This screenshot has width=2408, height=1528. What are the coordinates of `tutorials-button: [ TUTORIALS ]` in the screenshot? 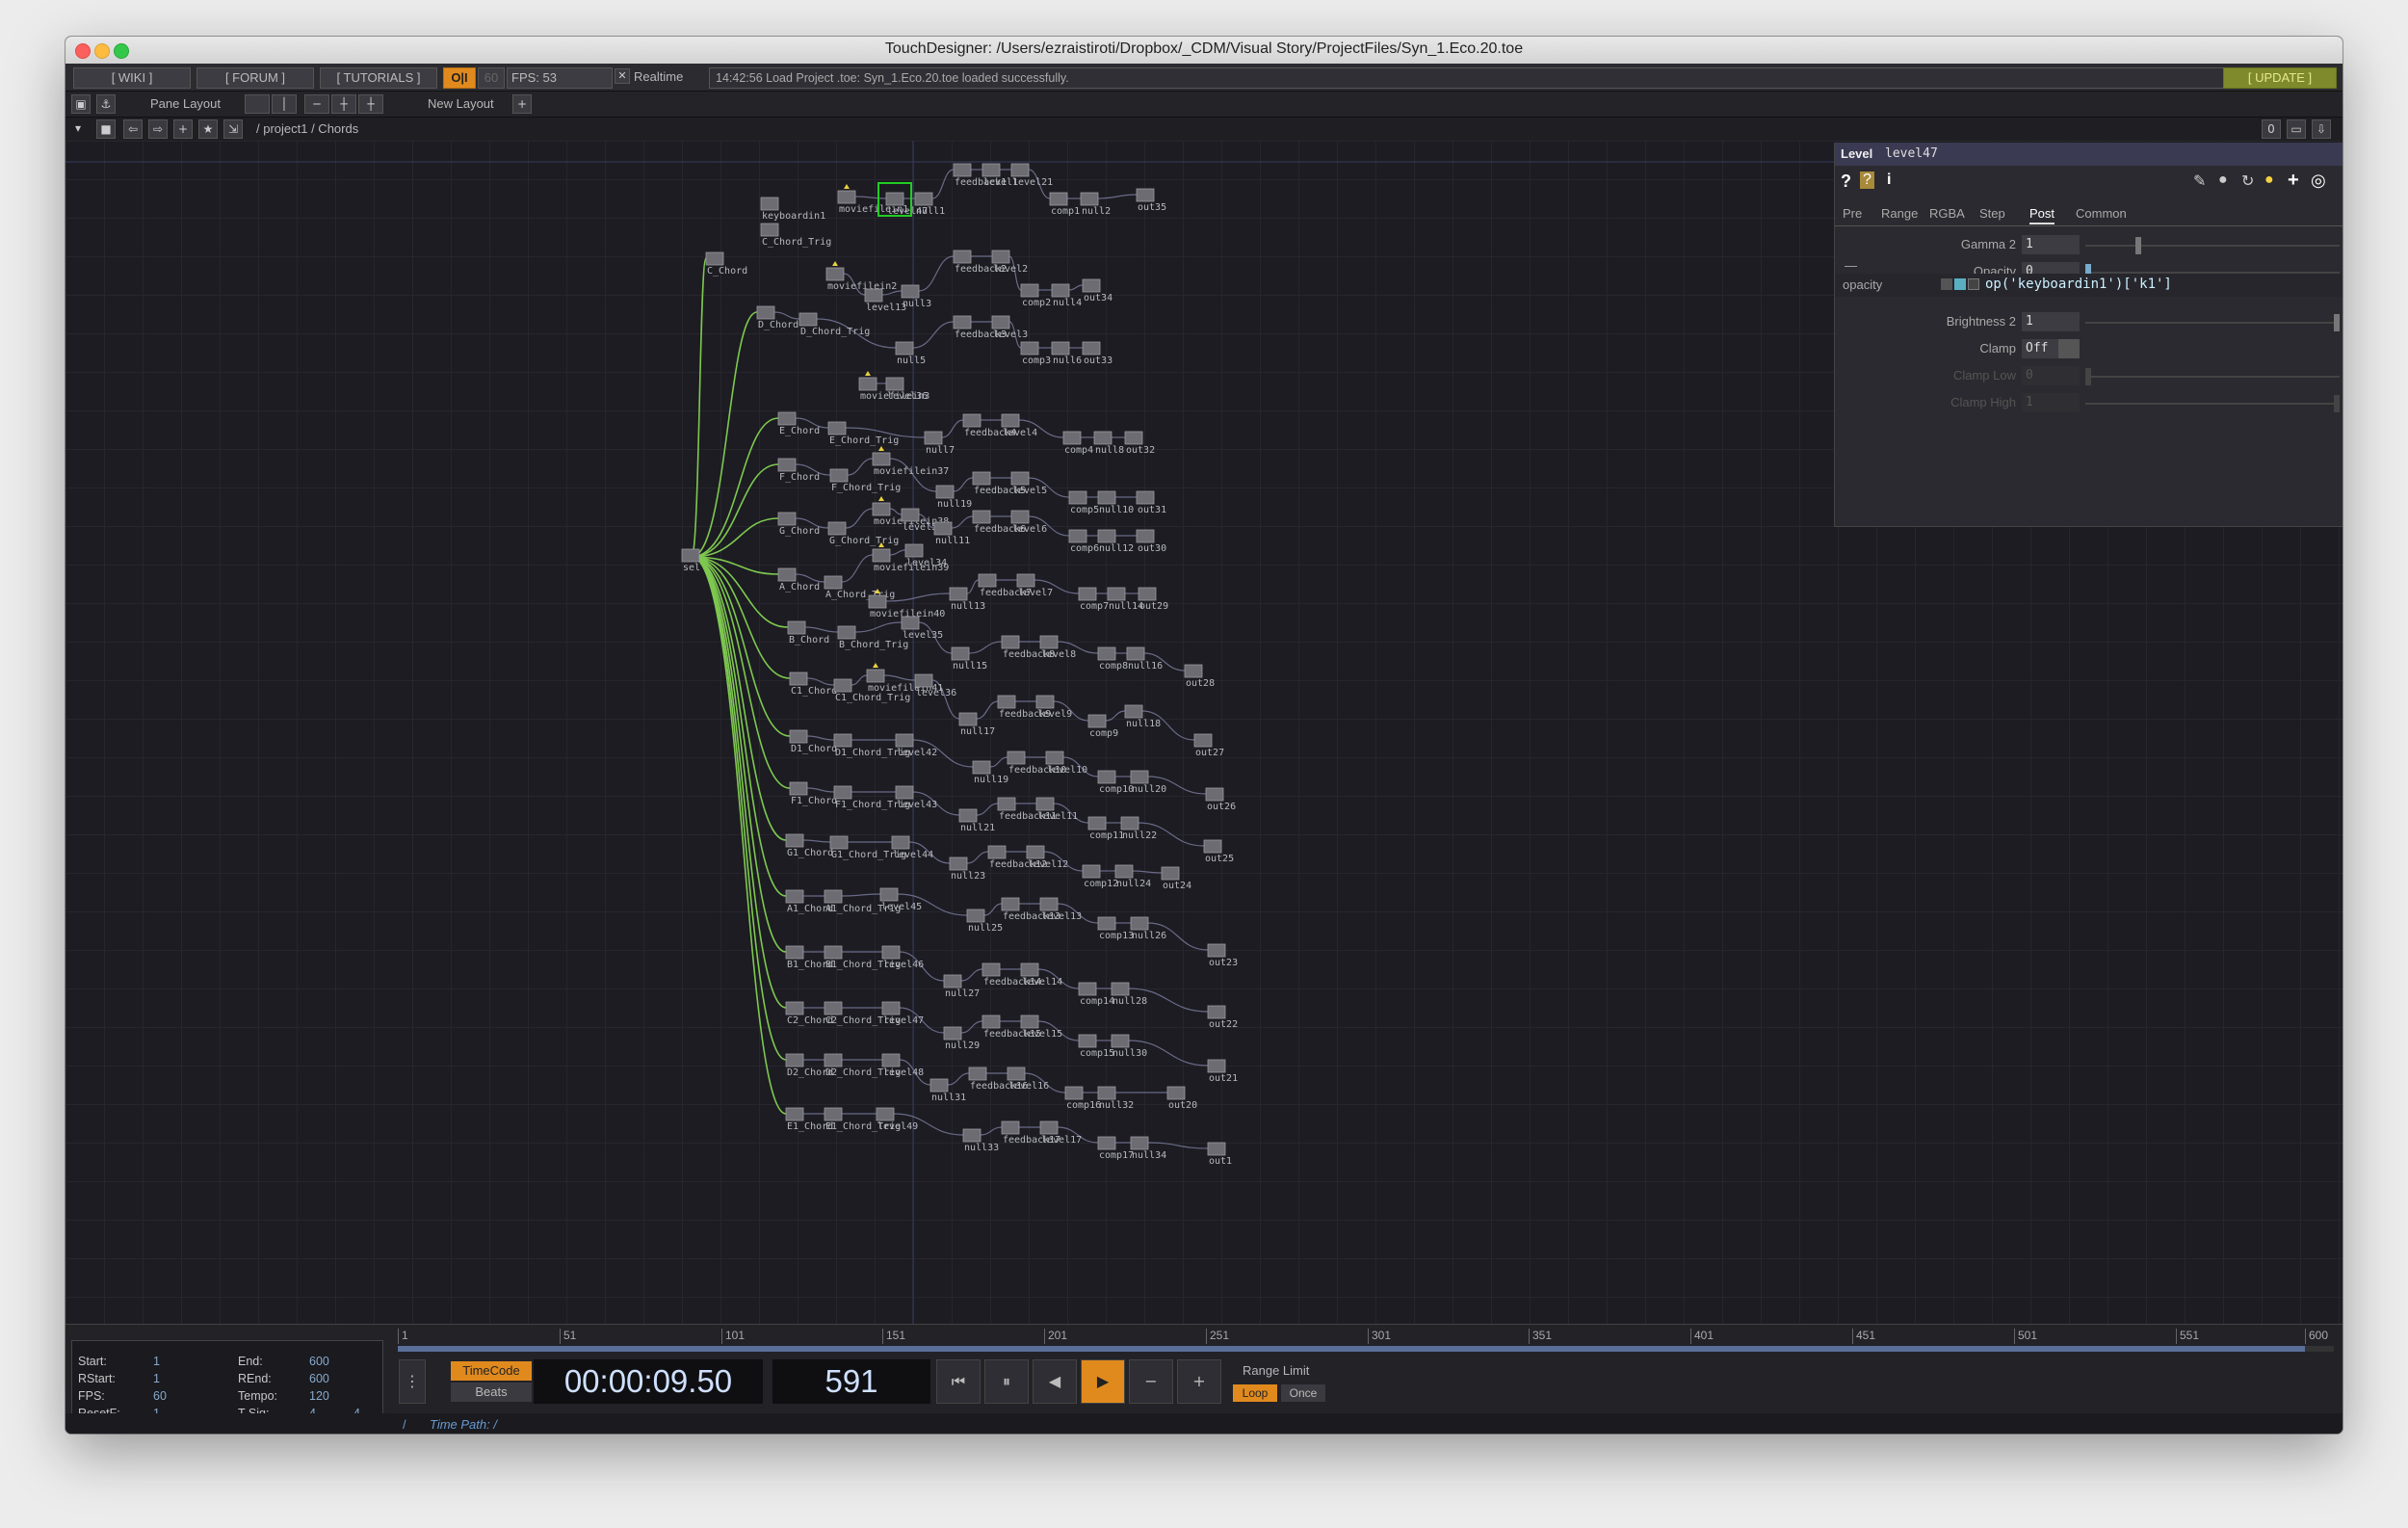 It's located at (378, 78).